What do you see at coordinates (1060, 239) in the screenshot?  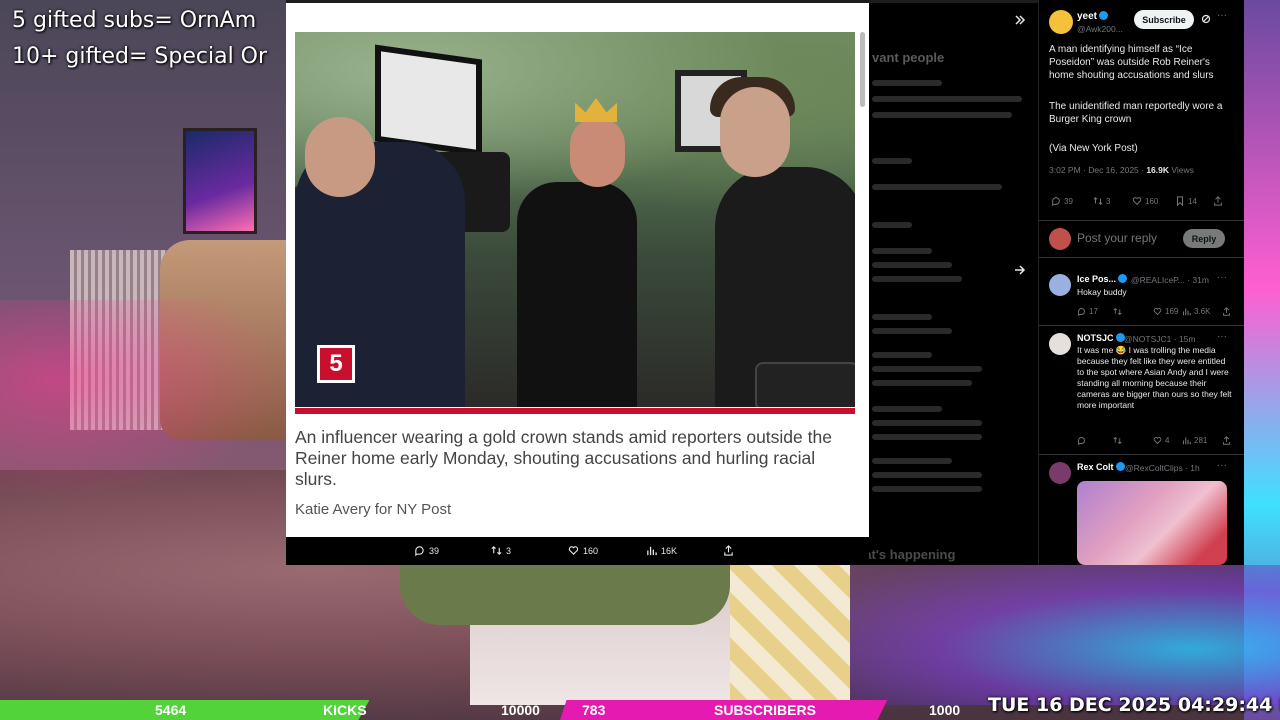 I see `user-avatar` at bounding box center [1060, 239].